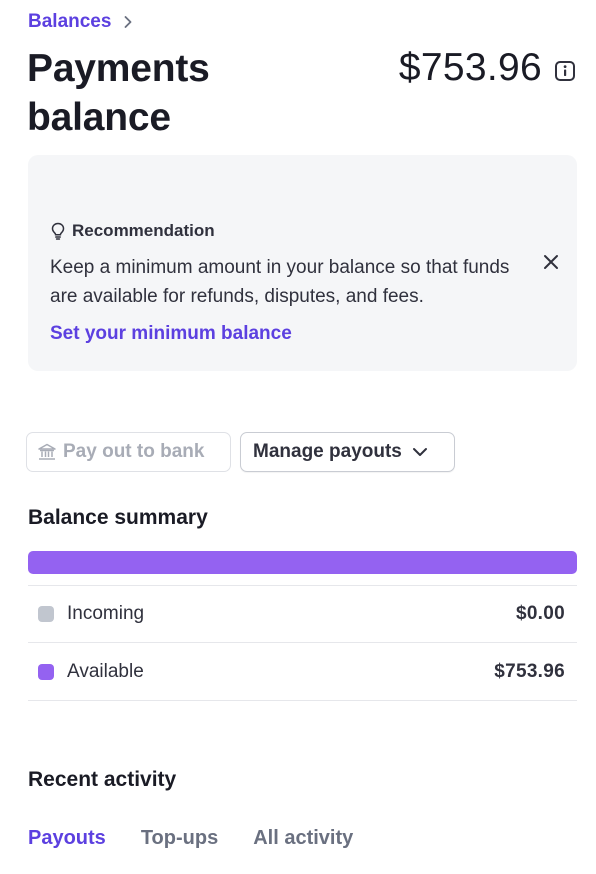 The height and width of the screenshot is (874, 596). What do you see at coordinates (118, 517) in the screenshot?
I see `balance-summary-title: Balance summary` at bounding box center [118, 517].